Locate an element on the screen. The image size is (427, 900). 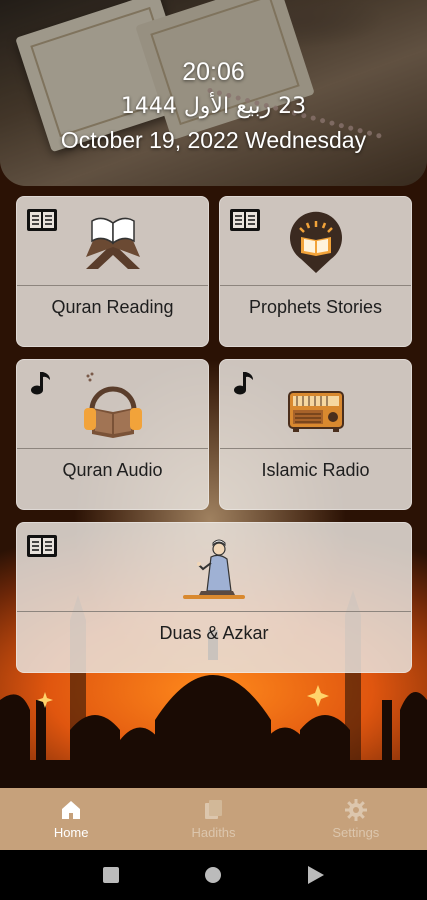
card-label: Duas & Azkar is located at coordinates (214, 633).